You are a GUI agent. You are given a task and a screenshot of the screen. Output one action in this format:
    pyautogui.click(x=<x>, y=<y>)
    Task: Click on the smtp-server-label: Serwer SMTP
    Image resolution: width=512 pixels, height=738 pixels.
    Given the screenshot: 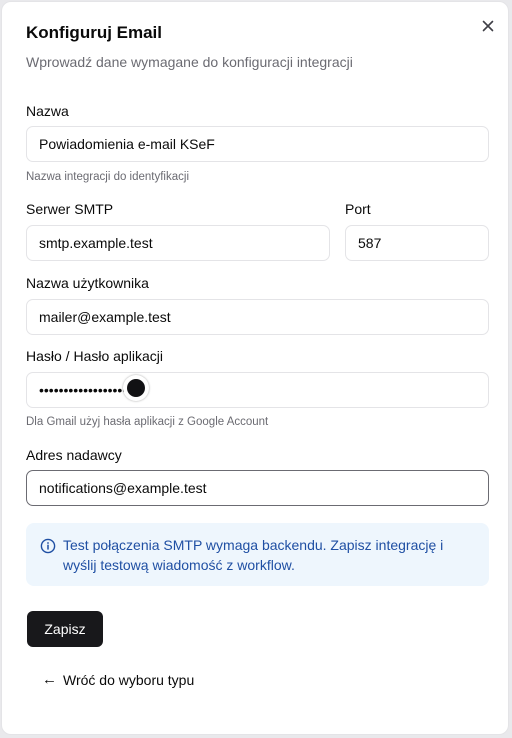 What is the action you would take?
    pyautogui.click(x=70, y=209)
    